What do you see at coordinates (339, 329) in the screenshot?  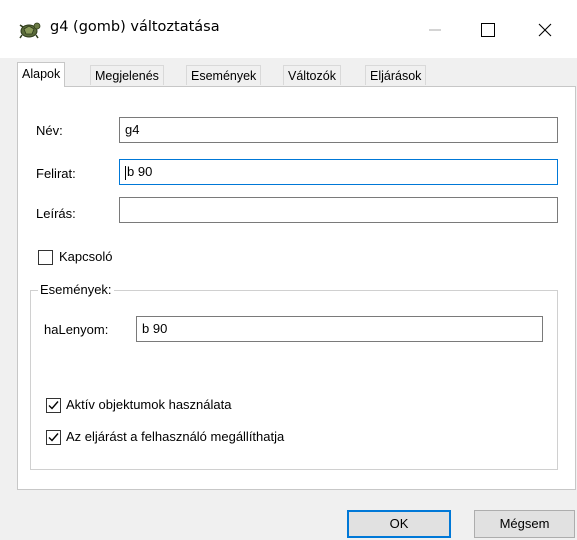 I see `on-press-field: b 90` at bounding box center [339, 329].